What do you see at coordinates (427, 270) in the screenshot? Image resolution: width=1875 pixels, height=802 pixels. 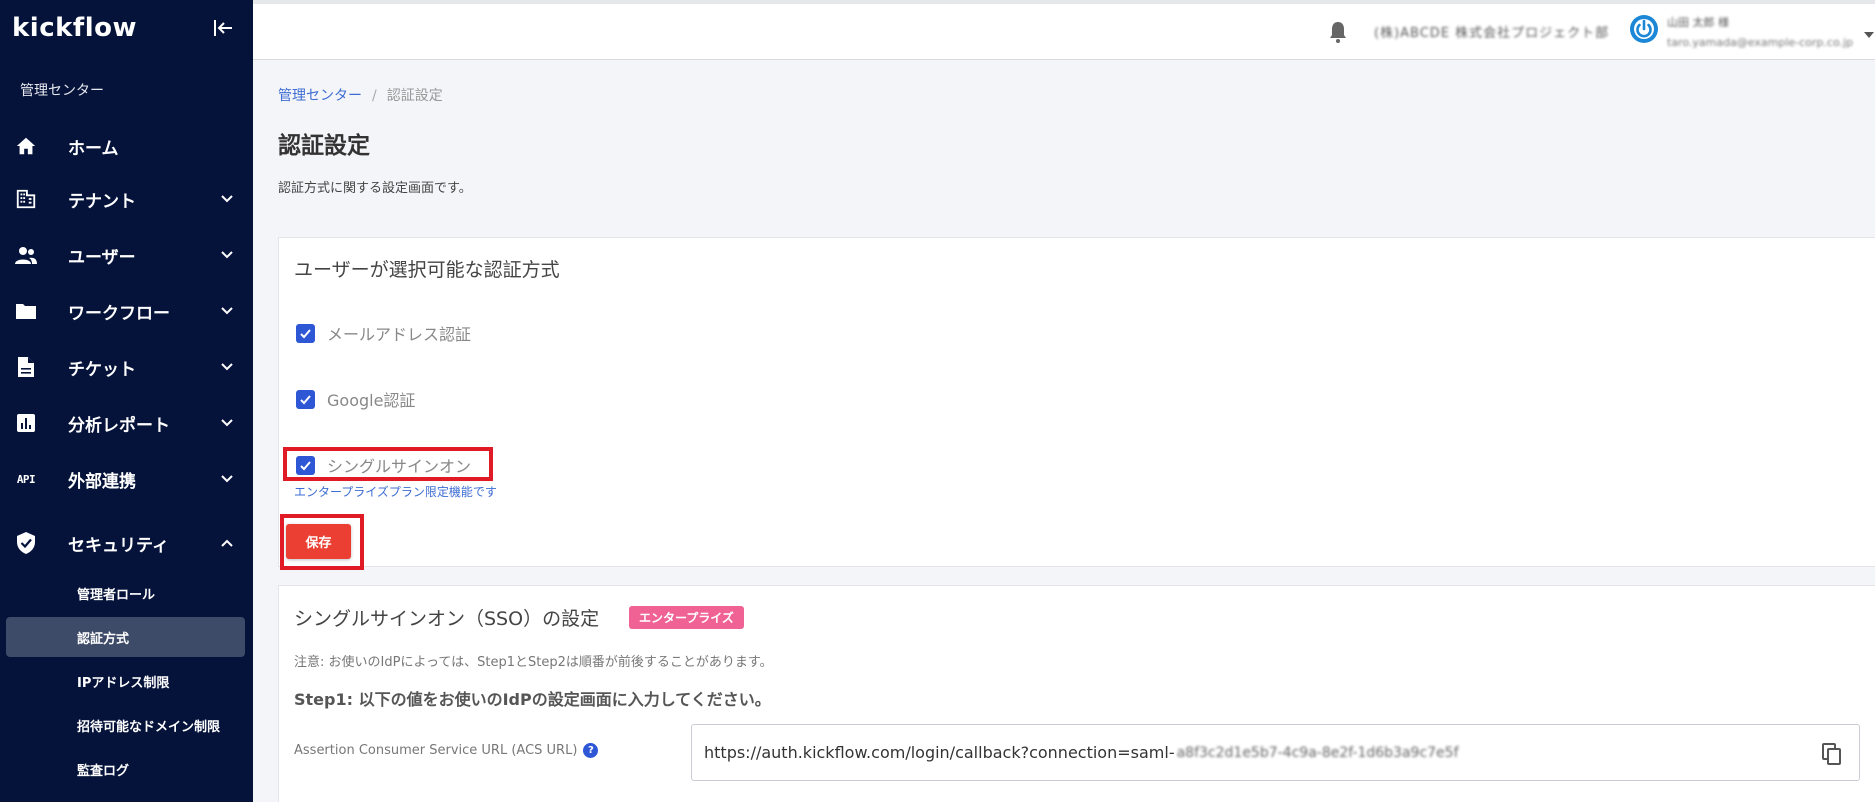 I see `auth-methods-title: ユーザーが選択可能な認証方式` at bounding box center [427, 270].